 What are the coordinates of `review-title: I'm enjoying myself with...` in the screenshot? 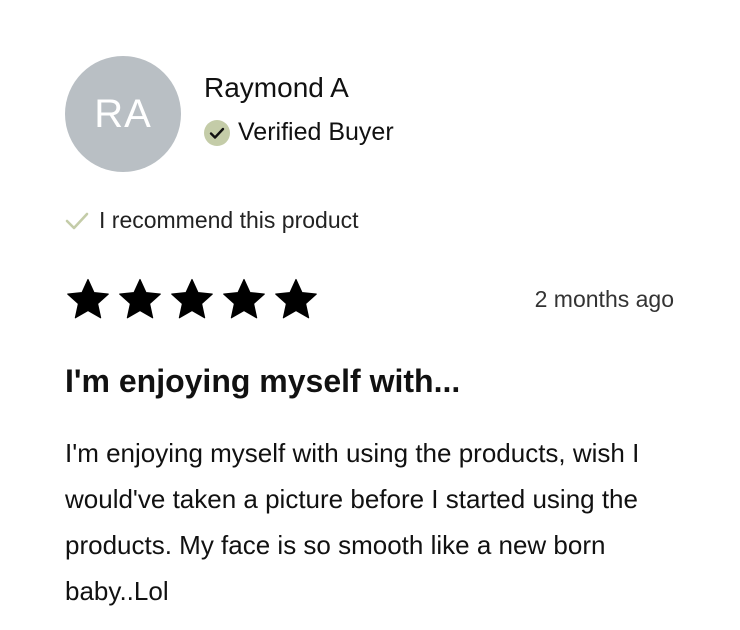 It's located at (263, 381).